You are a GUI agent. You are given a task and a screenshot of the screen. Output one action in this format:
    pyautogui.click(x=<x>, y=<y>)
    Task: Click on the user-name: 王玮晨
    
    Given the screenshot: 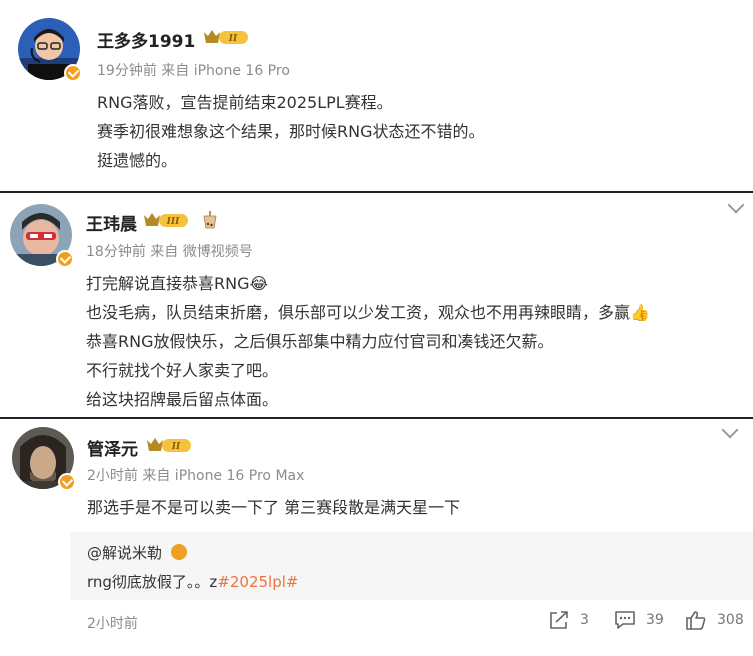 What is the action you would take?
    pyautogui.click(x=111, y=222)
    